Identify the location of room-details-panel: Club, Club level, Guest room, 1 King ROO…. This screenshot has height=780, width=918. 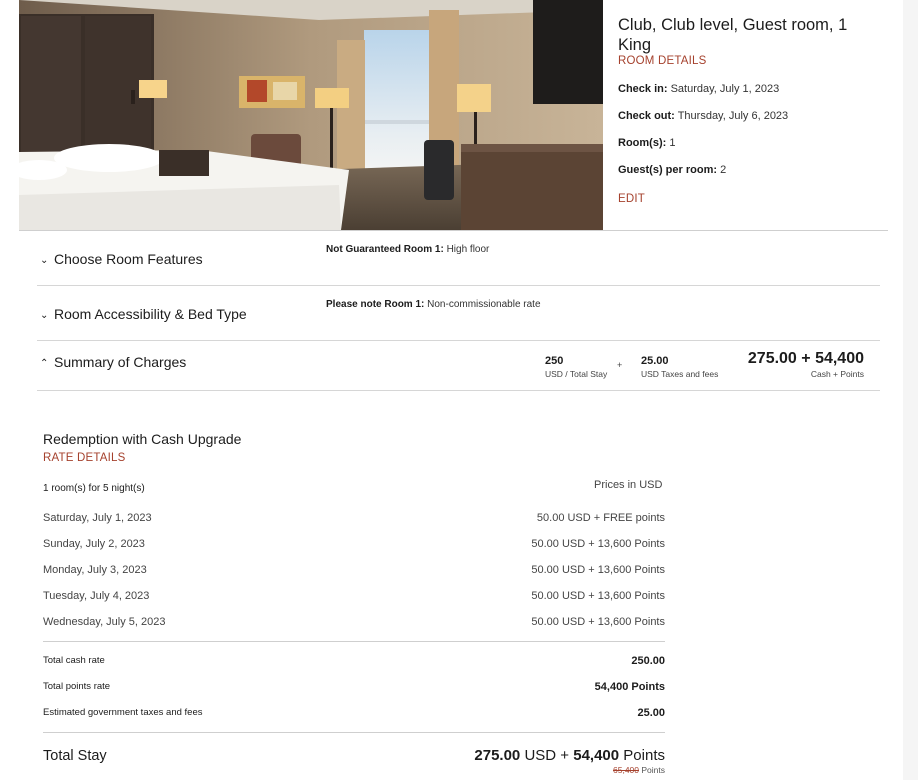
(745, 115).